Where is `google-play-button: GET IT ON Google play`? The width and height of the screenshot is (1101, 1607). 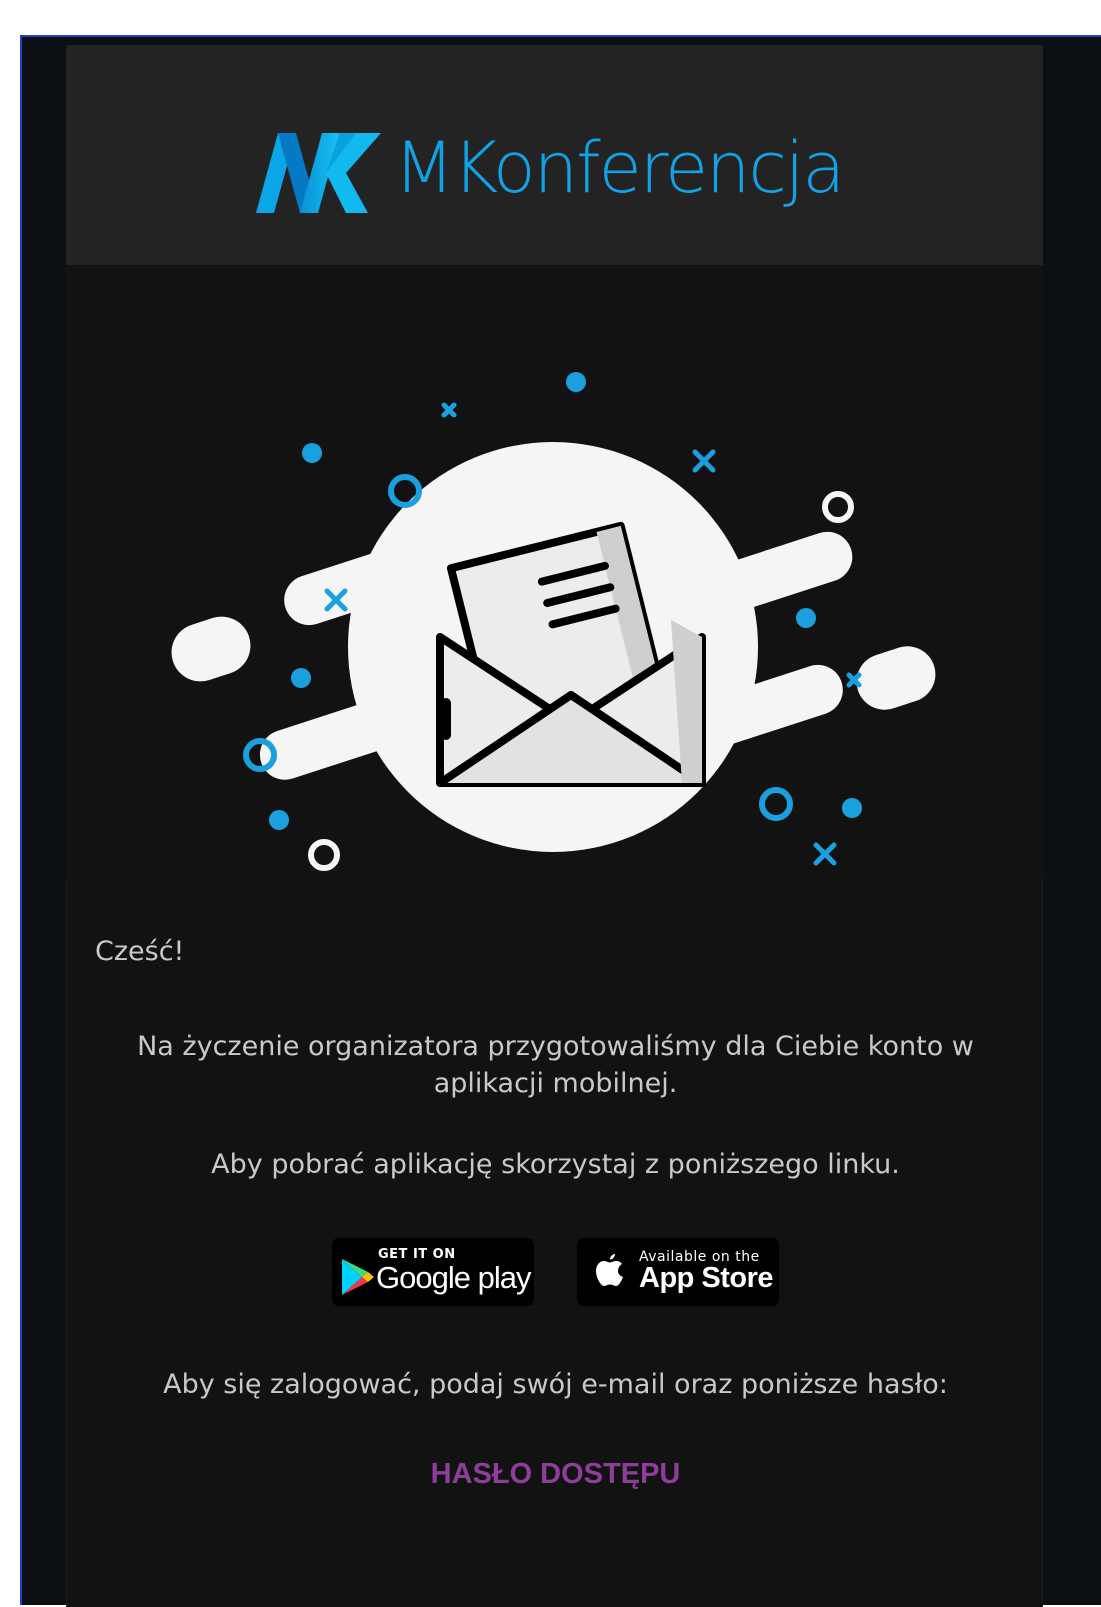 google-play-button: GET IT ON Google play is located at coordinates (433, 1272).